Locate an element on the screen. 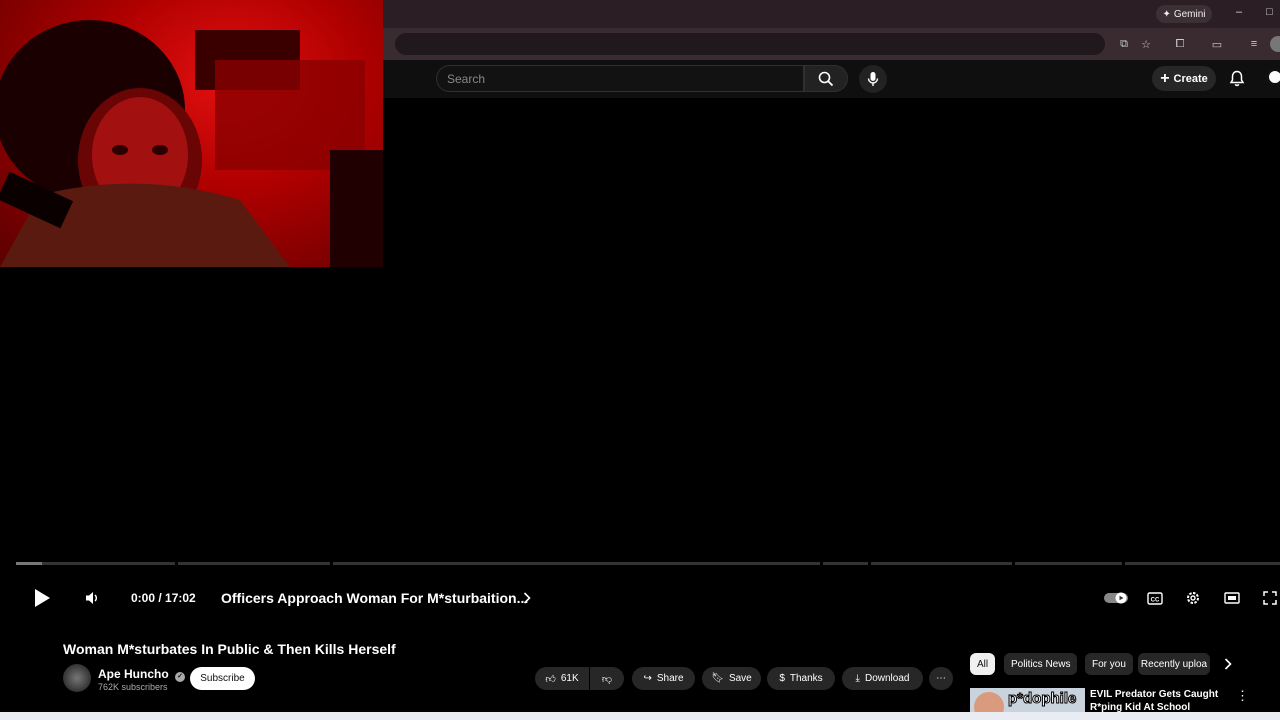 The image size is (1280, 720). thumbnail-text: p*dophile is located at coordinates (1042, 699).